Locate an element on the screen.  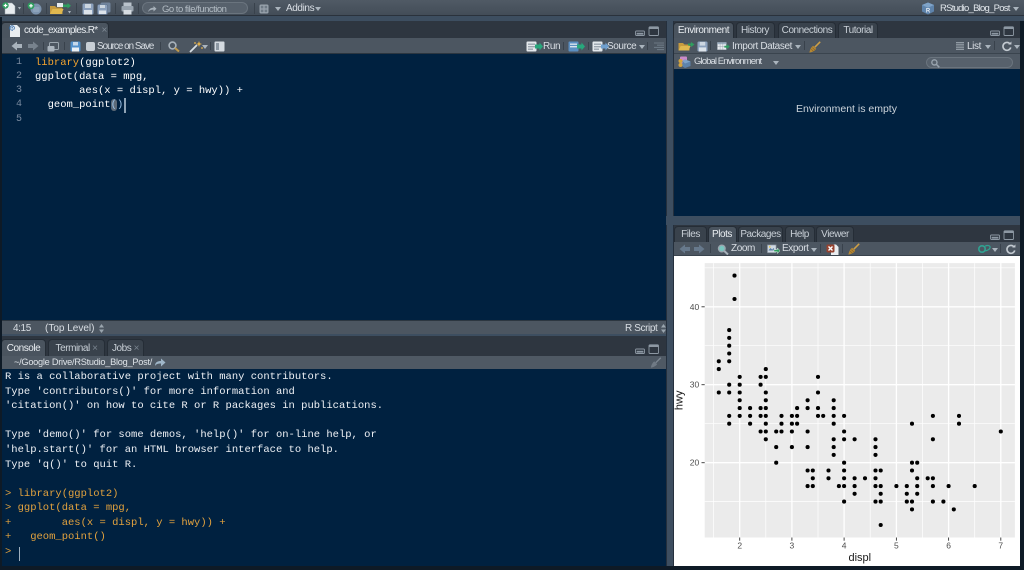
svg-text: 4 is located at coordinates (844, 545).